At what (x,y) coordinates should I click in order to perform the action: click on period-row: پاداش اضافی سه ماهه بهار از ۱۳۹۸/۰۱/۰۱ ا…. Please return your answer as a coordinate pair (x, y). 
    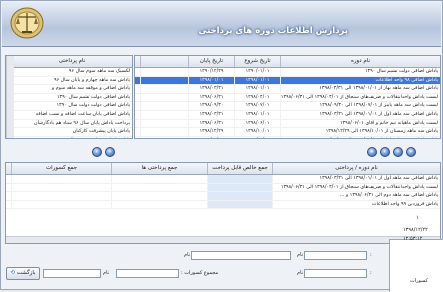
    Looking at the image, I should click on (287, 89).